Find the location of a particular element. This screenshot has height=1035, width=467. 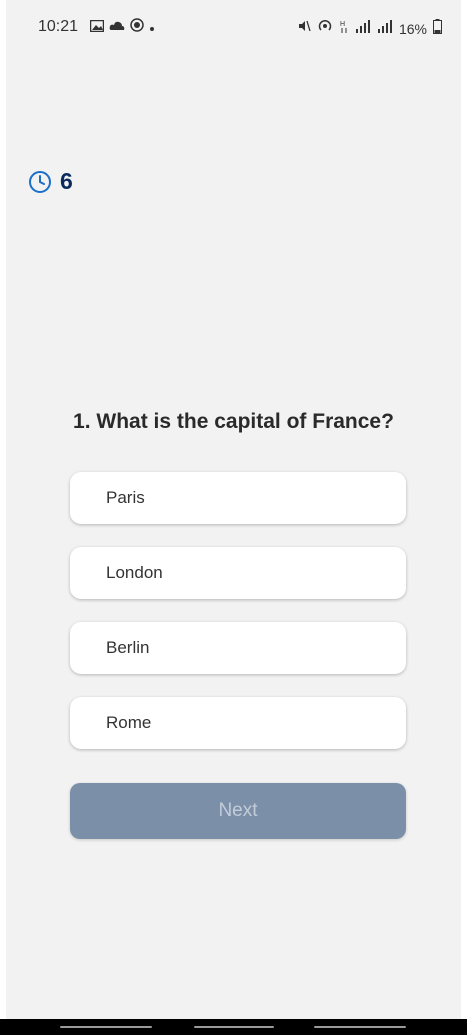

gallery-icon is located at coordinates (97, 28).